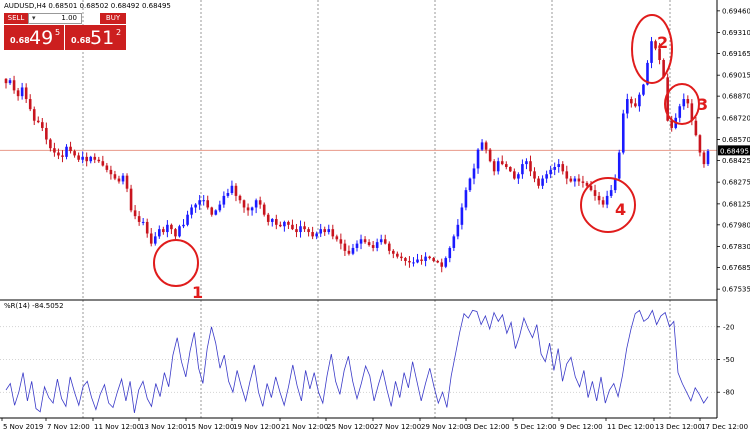  Describe the element at coordinates (736, 76) in the screenshot. I see `price-tick-label: 0.69015` at that location.